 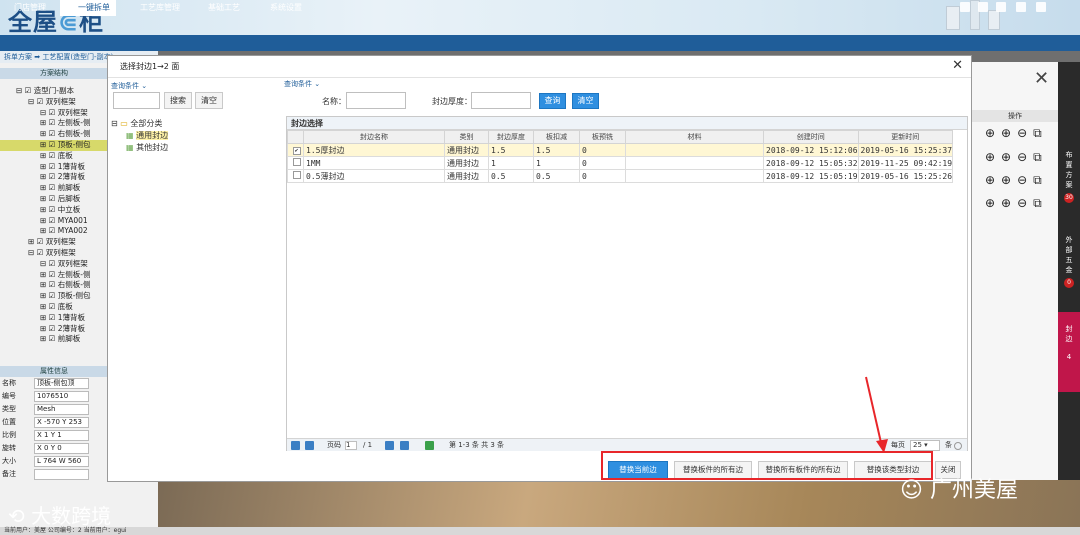 What do you see at coordinates (157, 8) in the screenshot?
I see `nav-process-library: 工艺库管理` at bounding box center [157, 8].